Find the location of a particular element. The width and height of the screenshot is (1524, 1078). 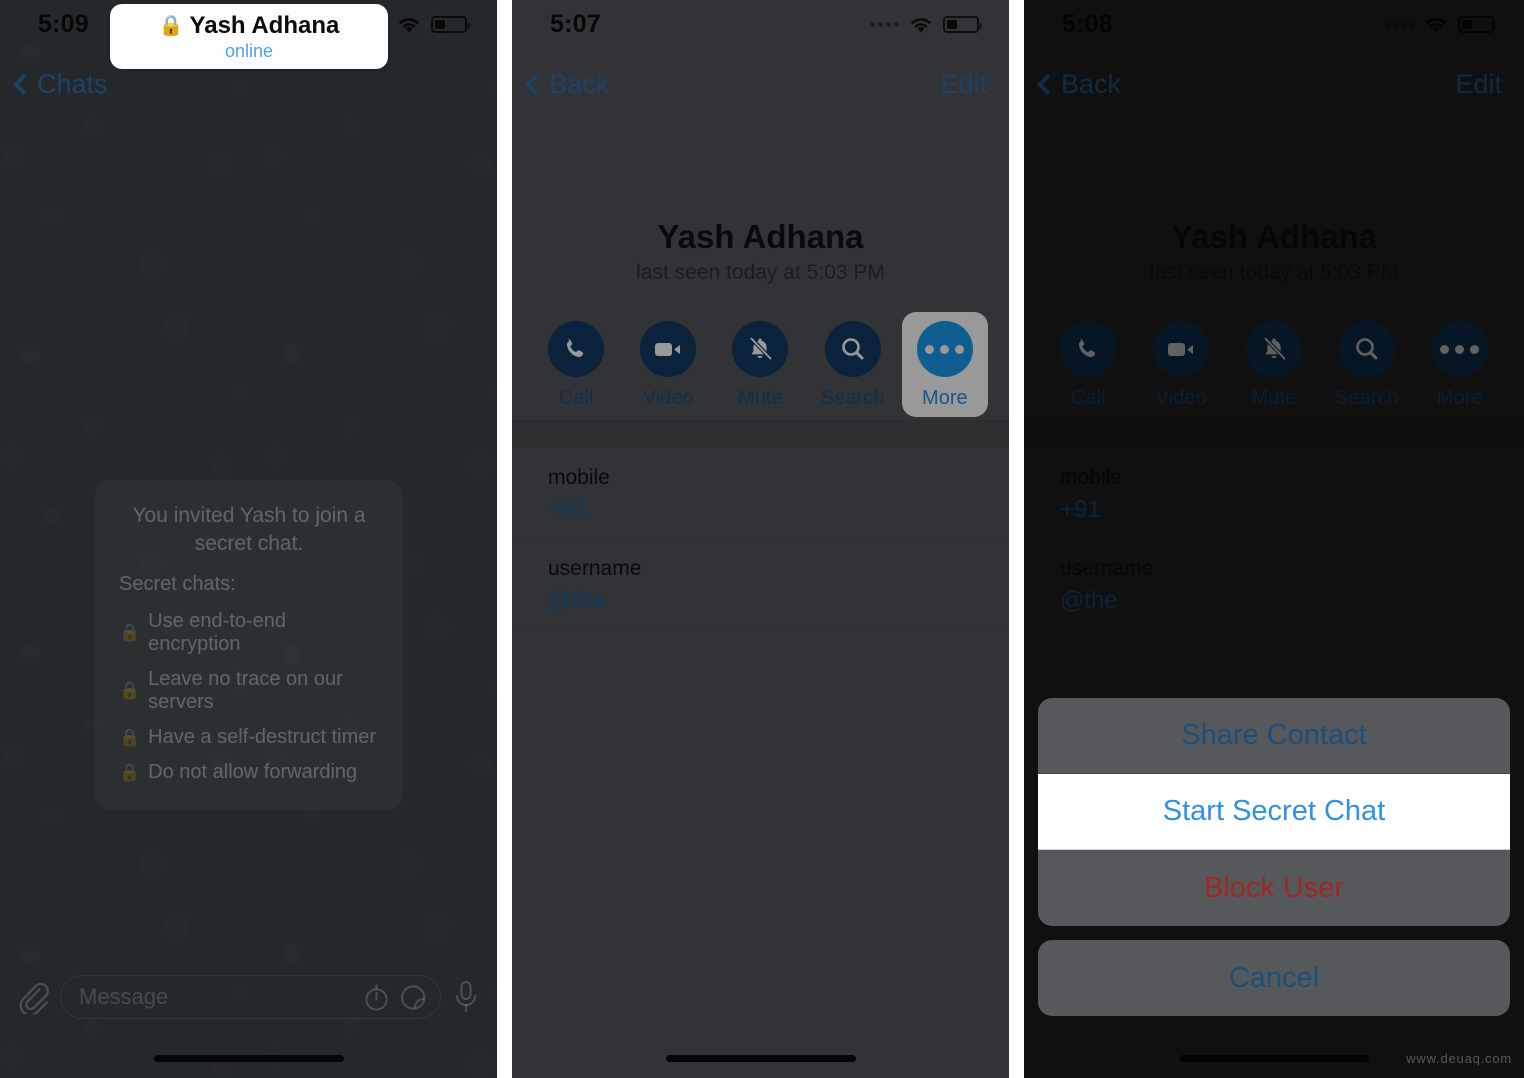

status-bar: 5:08 is located at coordinates (1274, 24).